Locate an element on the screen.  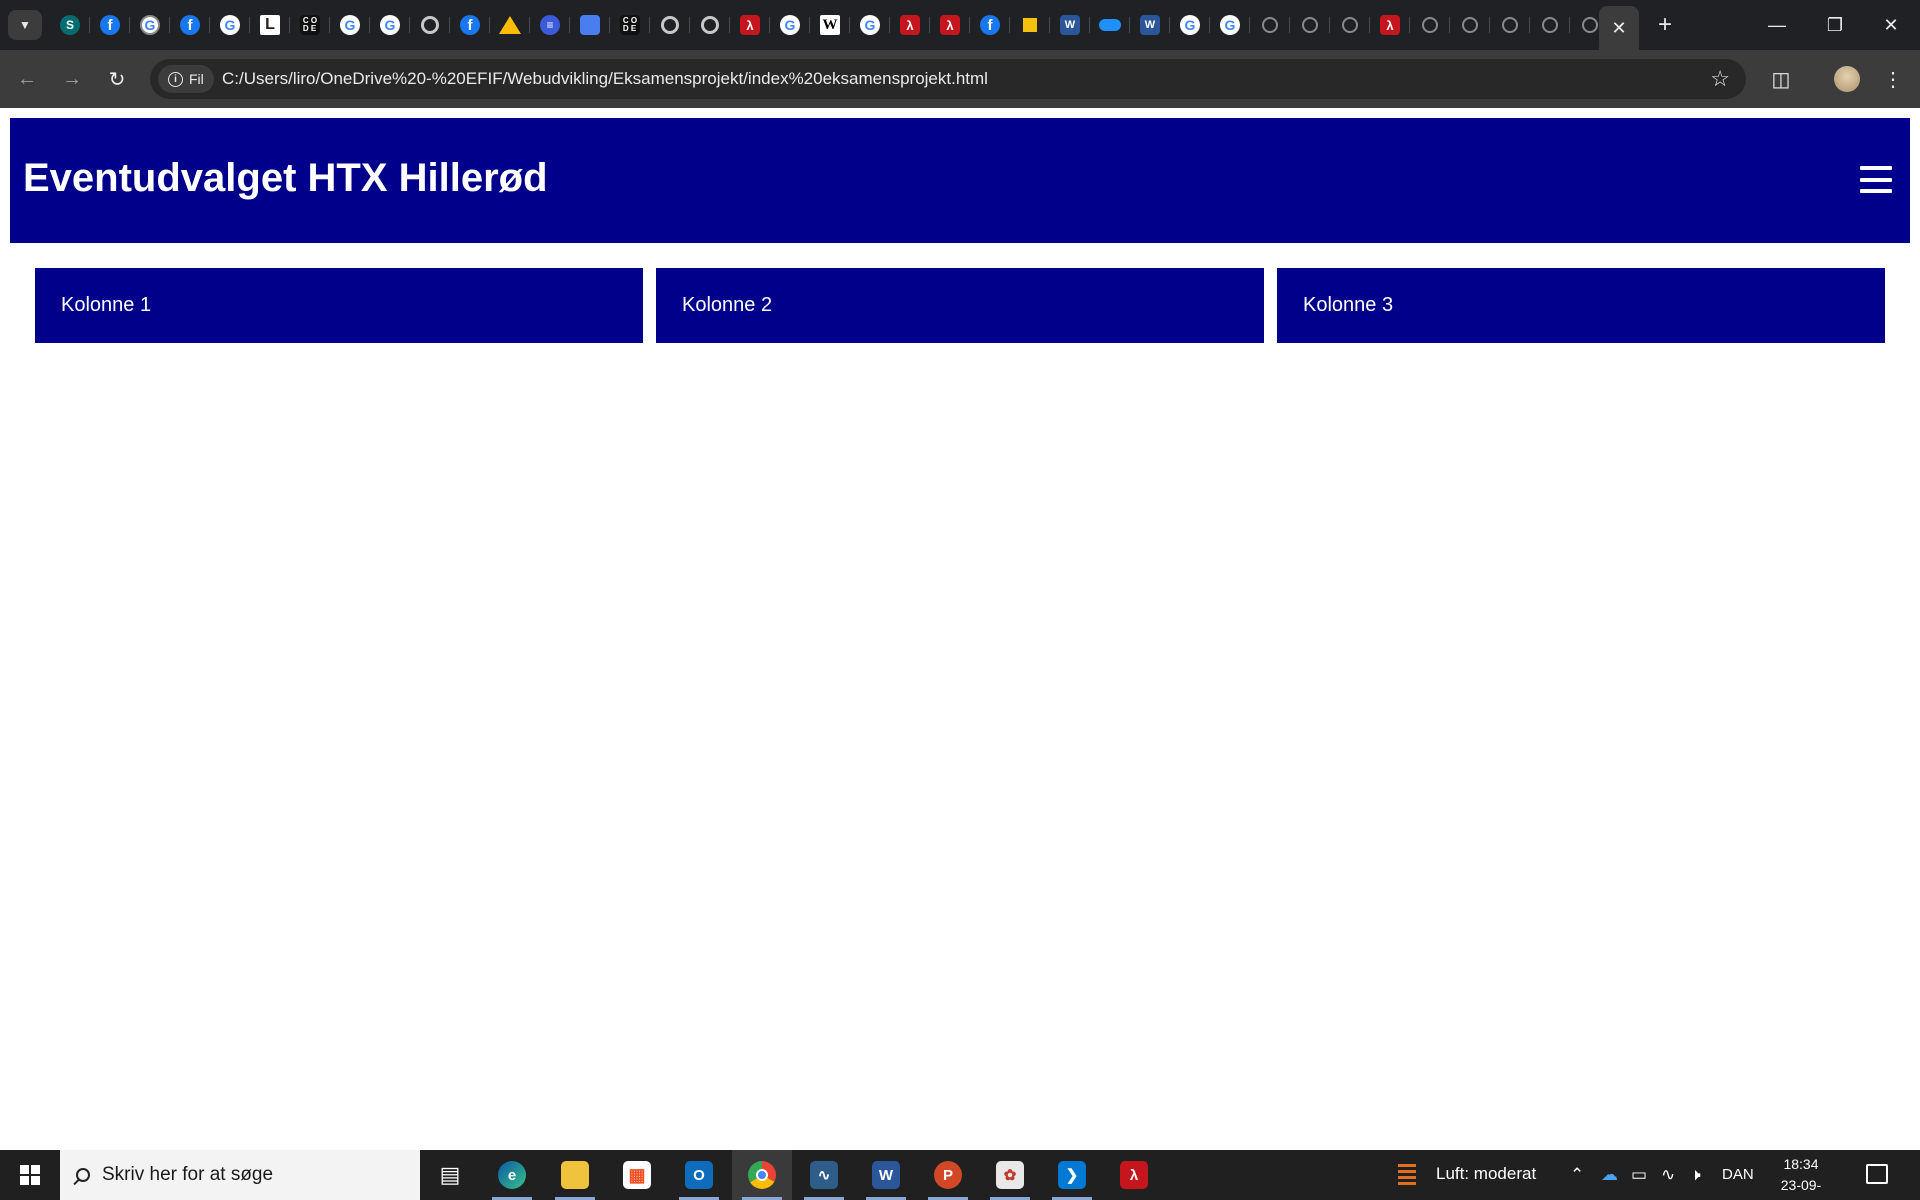
profile-avatar is located at coordinates (1847, 79).